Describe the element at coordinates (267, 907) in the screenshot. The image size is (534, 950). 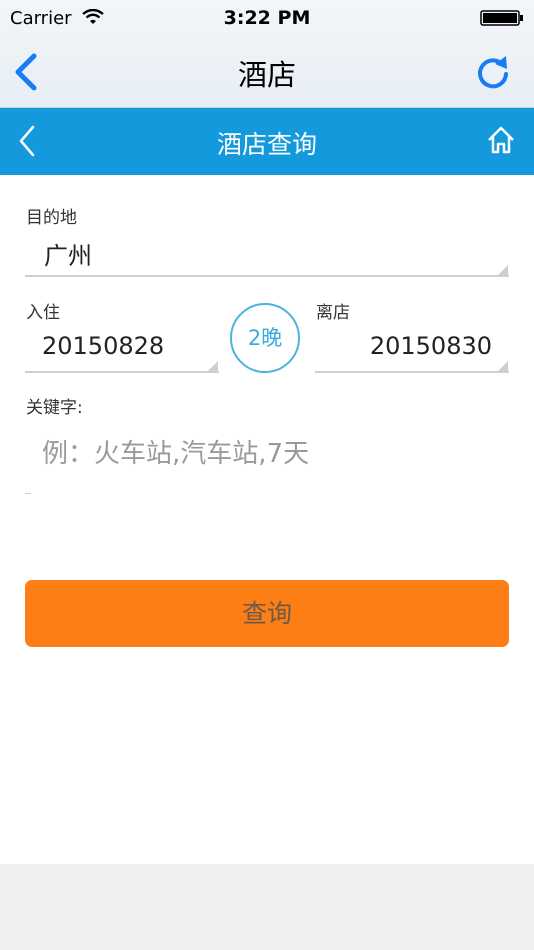
I see `bottom-toolbar` at that location.